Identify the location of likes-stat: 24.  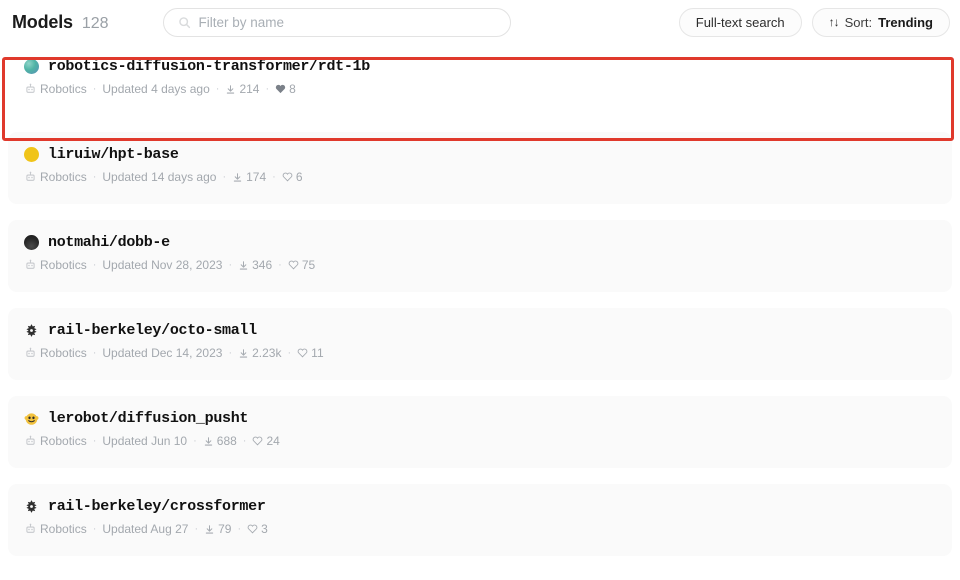
(266, 441).